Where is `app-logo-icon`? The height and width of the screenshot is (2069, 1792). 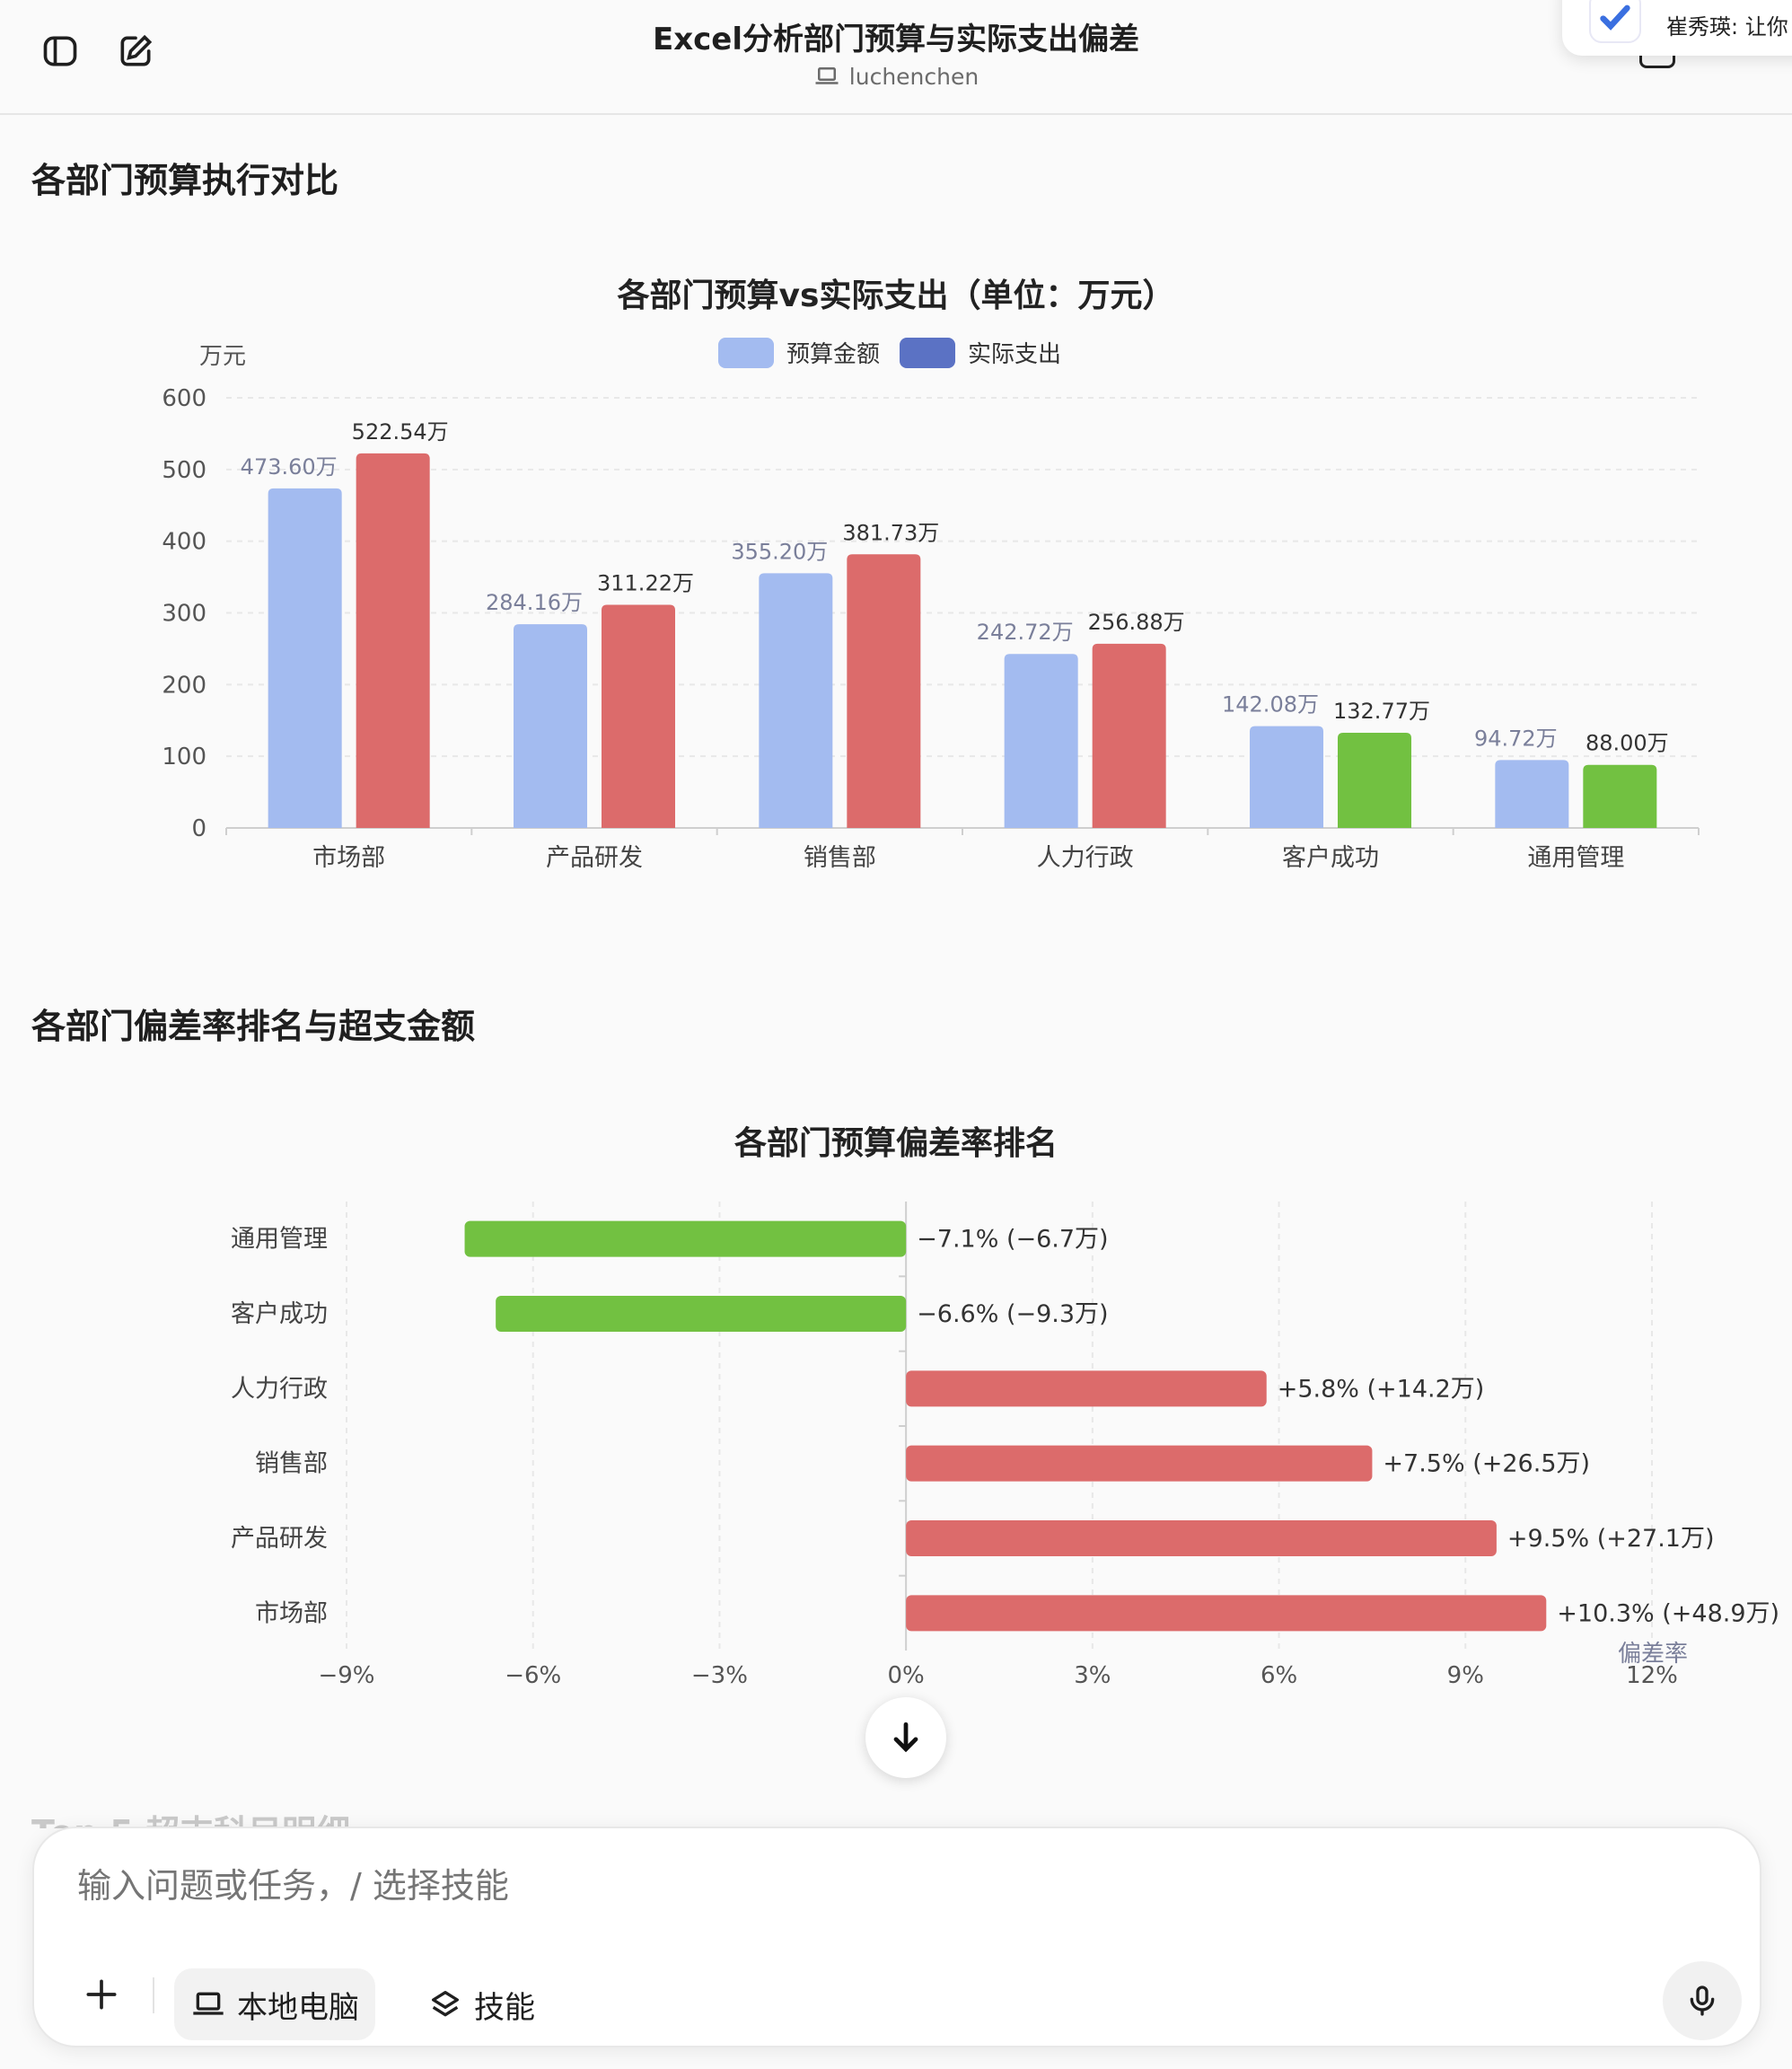 app-logo-icon is located at coordinates (1615, 21).